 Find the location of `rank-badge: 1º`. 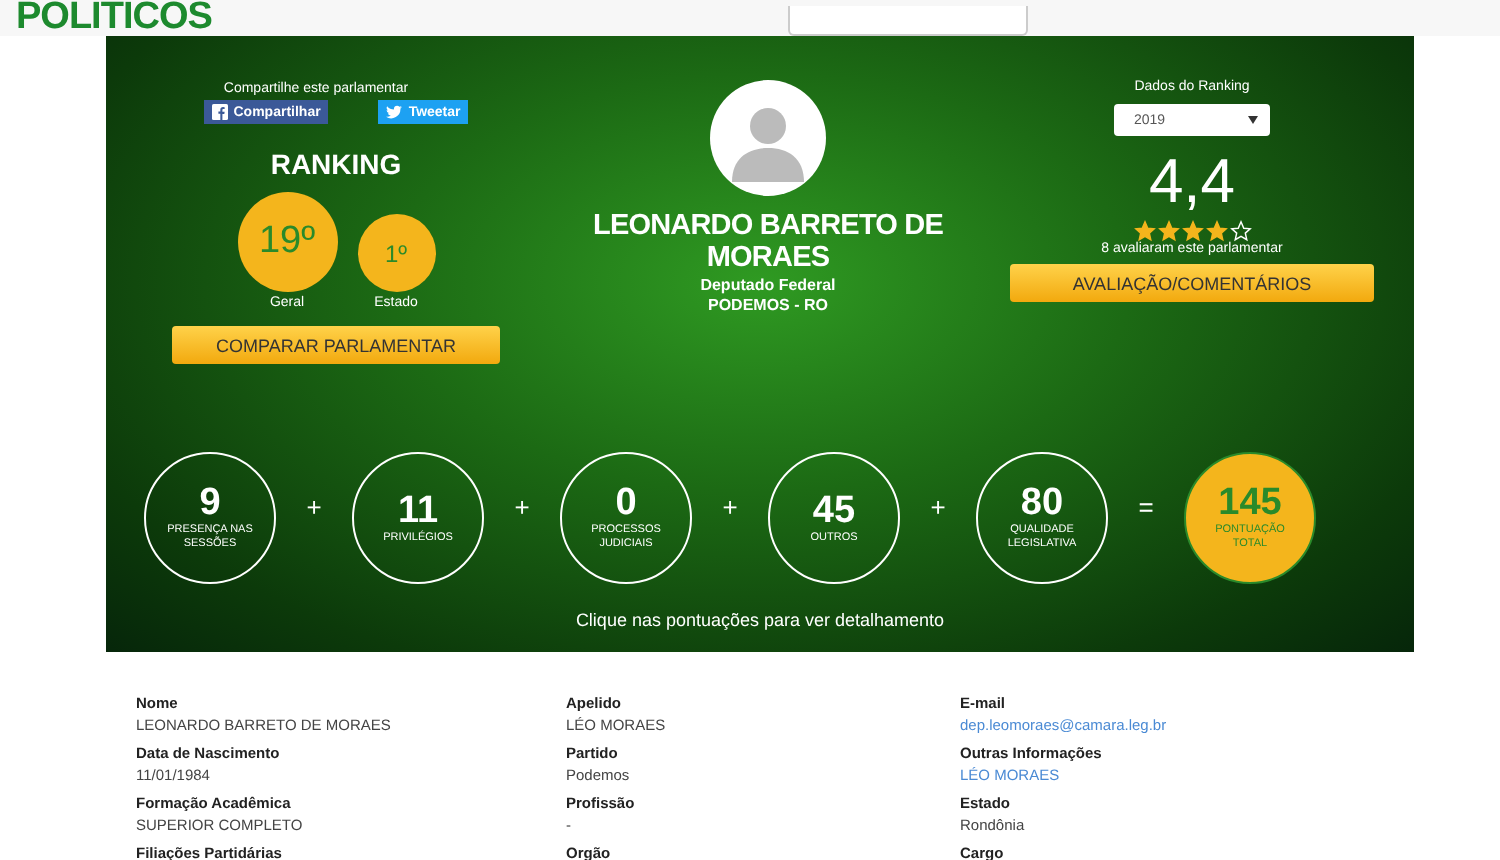

rank-badge: 1º is located at coordinates (396, 253).